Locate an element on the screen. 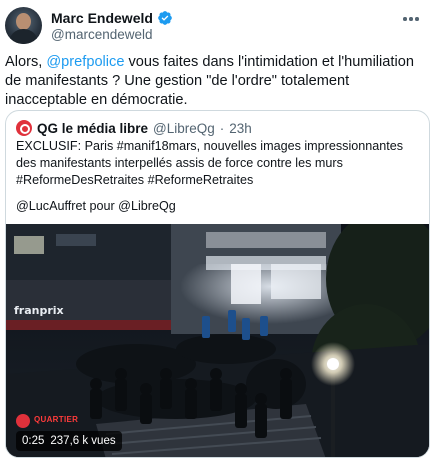 The width and height of the screenshot is (436, 465). quoted-timestamp: 23h is located at coordinates (240, 128).